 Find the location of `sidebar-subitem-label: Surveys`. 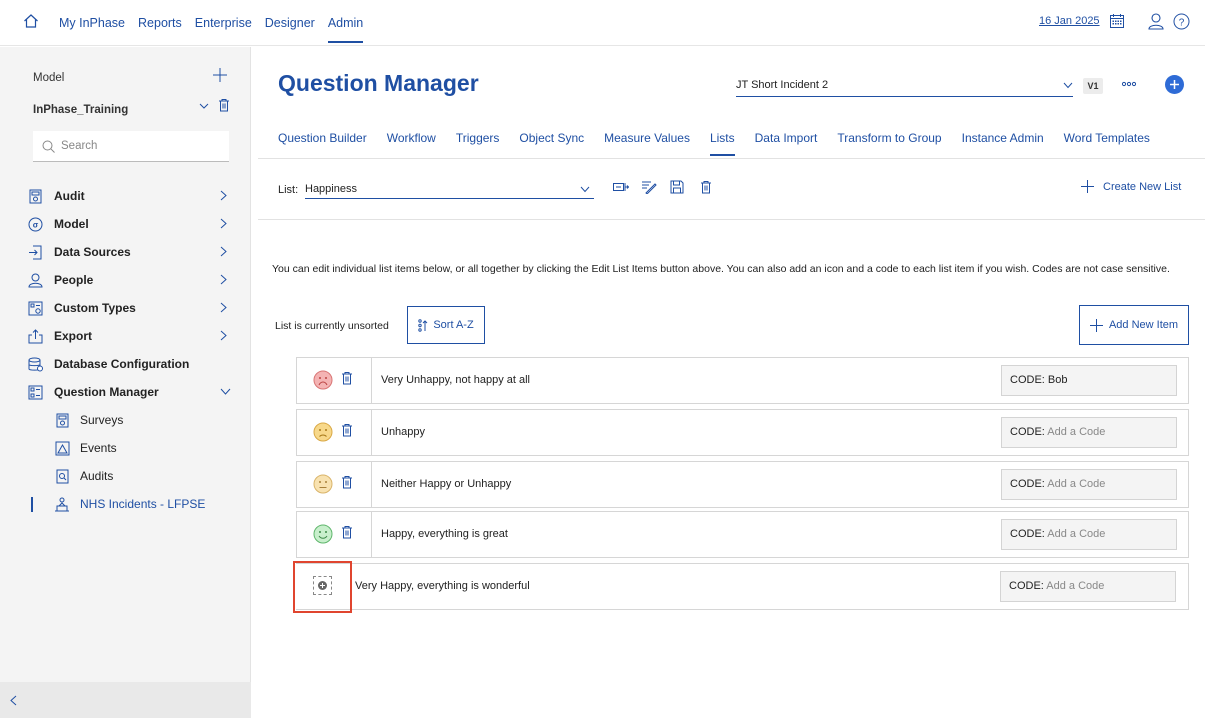

sidebar-subitem-label: Surveys is located at coordinates (102, 420).